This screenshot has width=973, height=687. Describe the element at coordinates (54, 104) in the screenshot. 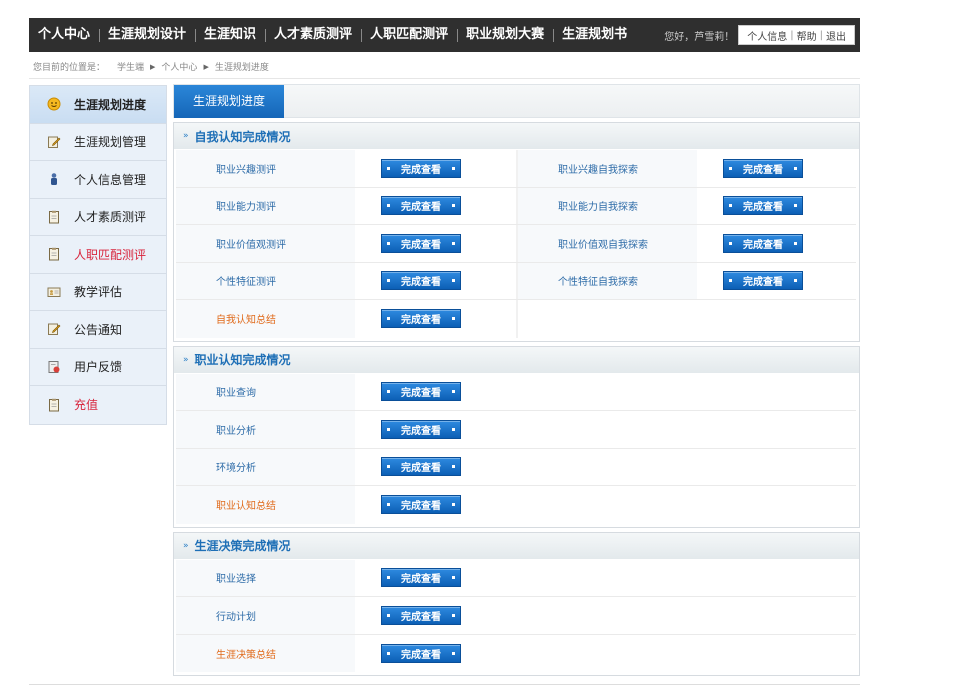

I see `smiley-icon` at that location.